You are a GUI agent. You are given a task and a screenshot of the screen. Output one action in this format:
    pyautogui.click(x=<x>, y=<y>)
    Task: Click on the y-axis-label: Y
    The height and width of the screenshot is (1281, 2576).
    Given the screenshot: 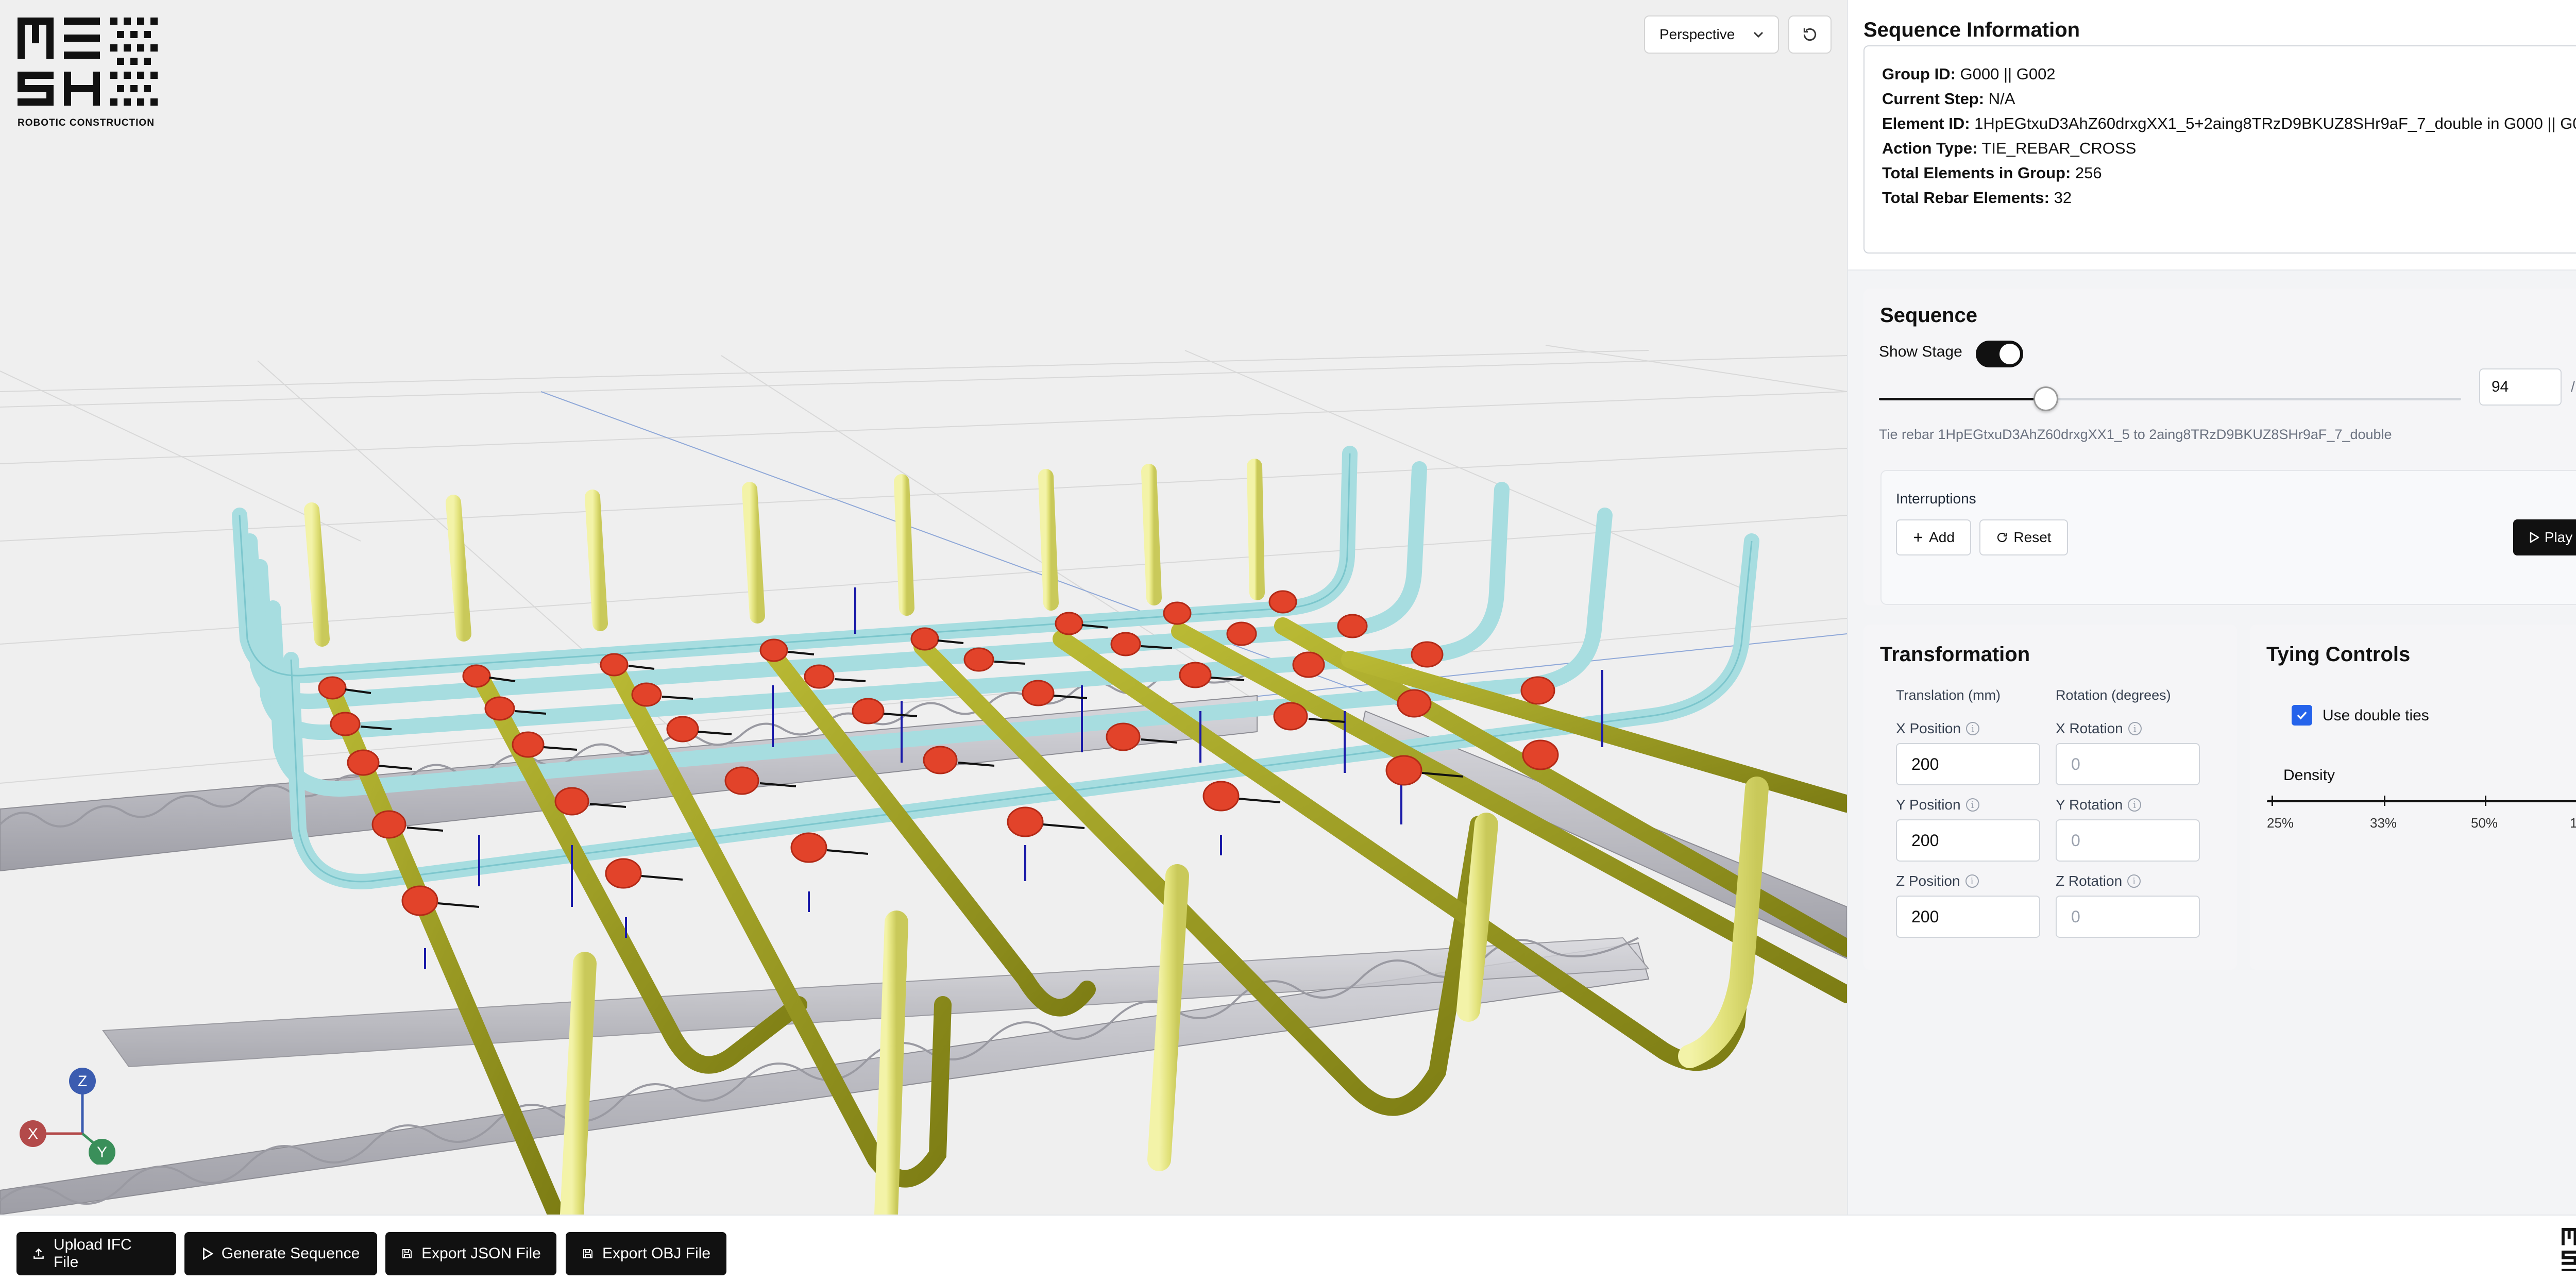 What is the action you would take?
    pyautogui.click(x=102, y=1152)
    